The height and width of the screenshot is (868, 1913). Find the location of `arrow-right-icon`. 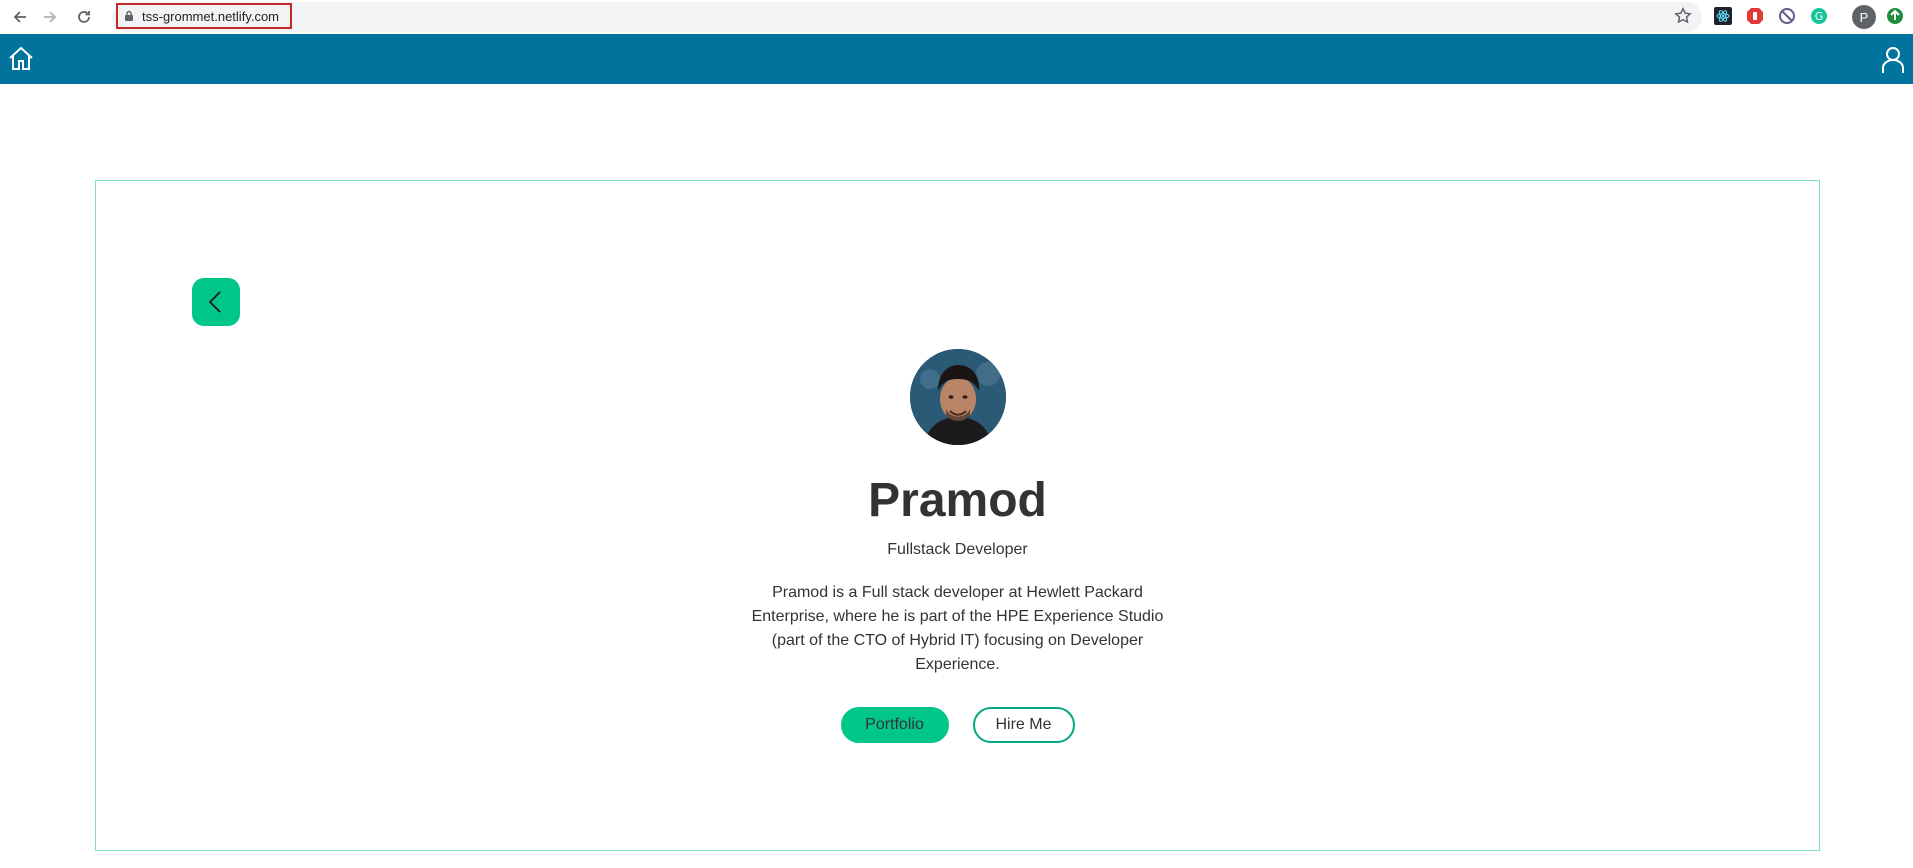

arrow-right-icon is located at coordinates (50, 17).